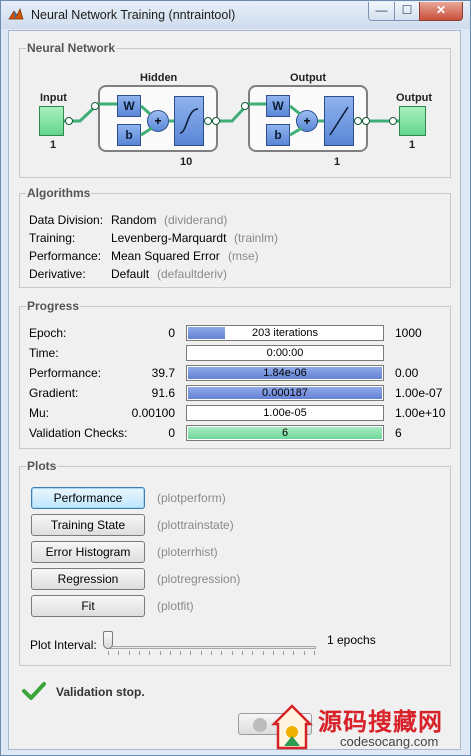 The height and width of the screenshot is (756, 471). What do you see at coordinates (66, 220) in the screenshot?
I see `algorithm-label: Data Division:` at bounding box center [66, 220].